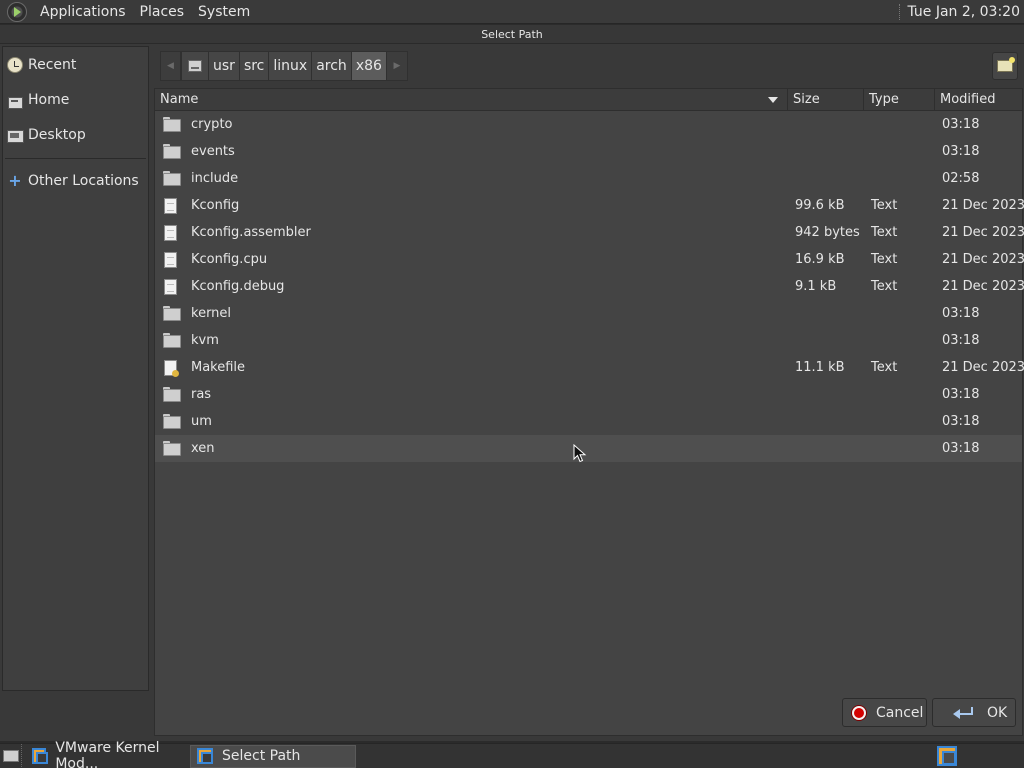 The width and height of the screenshot is (1024, 768). Describe the element at coordinates (15, 64) in the screenshot. I see `clock-icon` at that location.